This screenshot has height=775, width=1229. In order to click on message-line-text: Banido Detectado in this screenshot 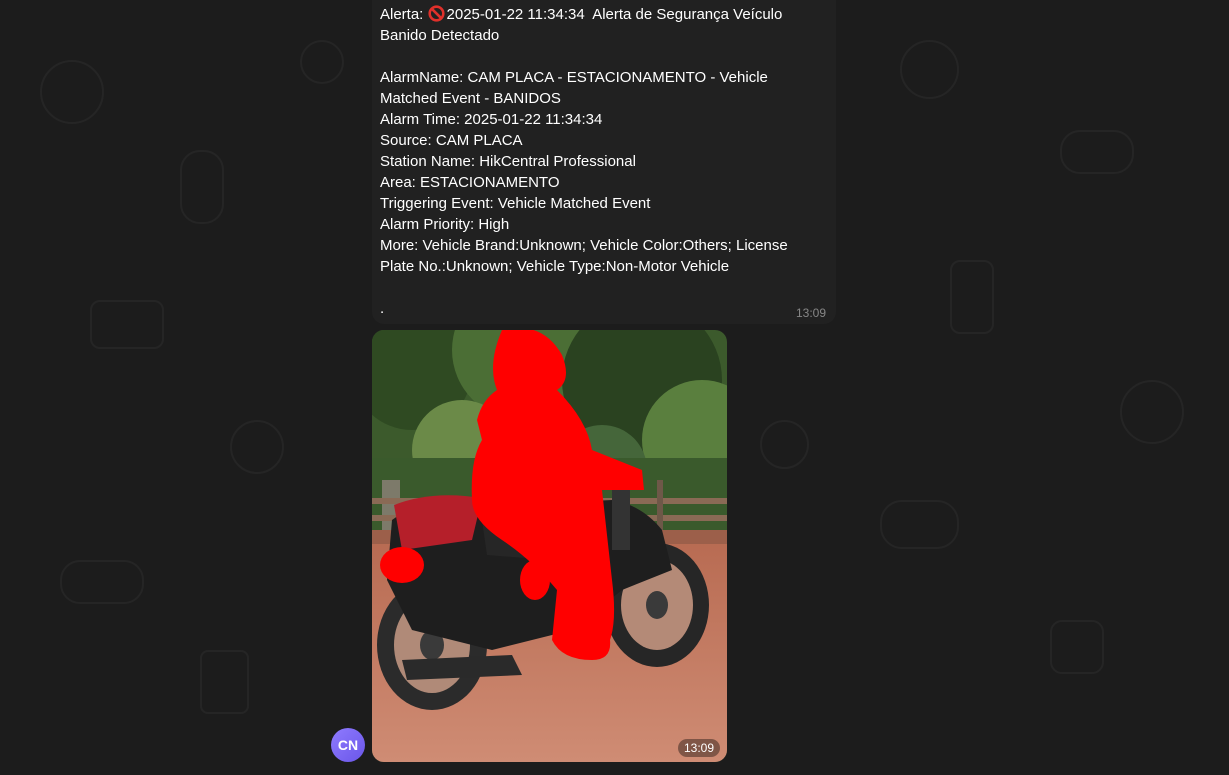, I will do `click(440, 35)`.